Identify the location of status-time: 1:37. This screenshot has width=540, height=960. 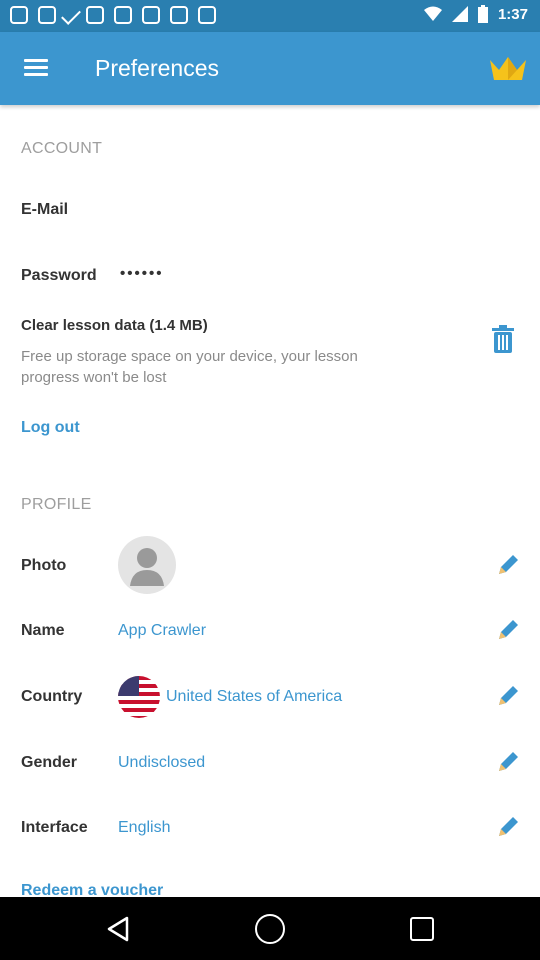
(512, 14).